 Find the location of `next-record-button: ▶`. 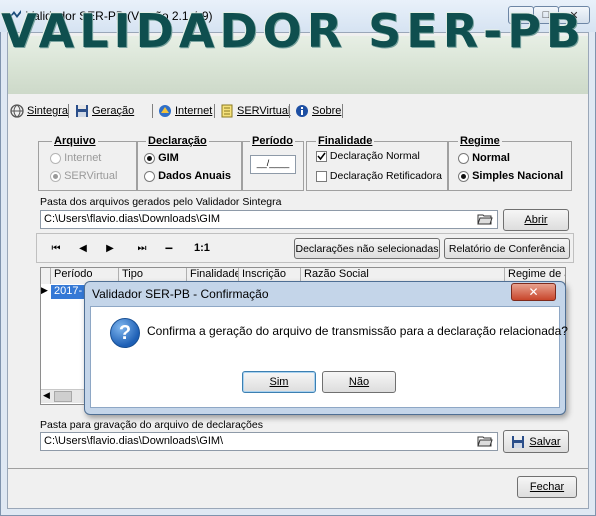

next-record-button: ▶ is located at coordinates (110, 248).